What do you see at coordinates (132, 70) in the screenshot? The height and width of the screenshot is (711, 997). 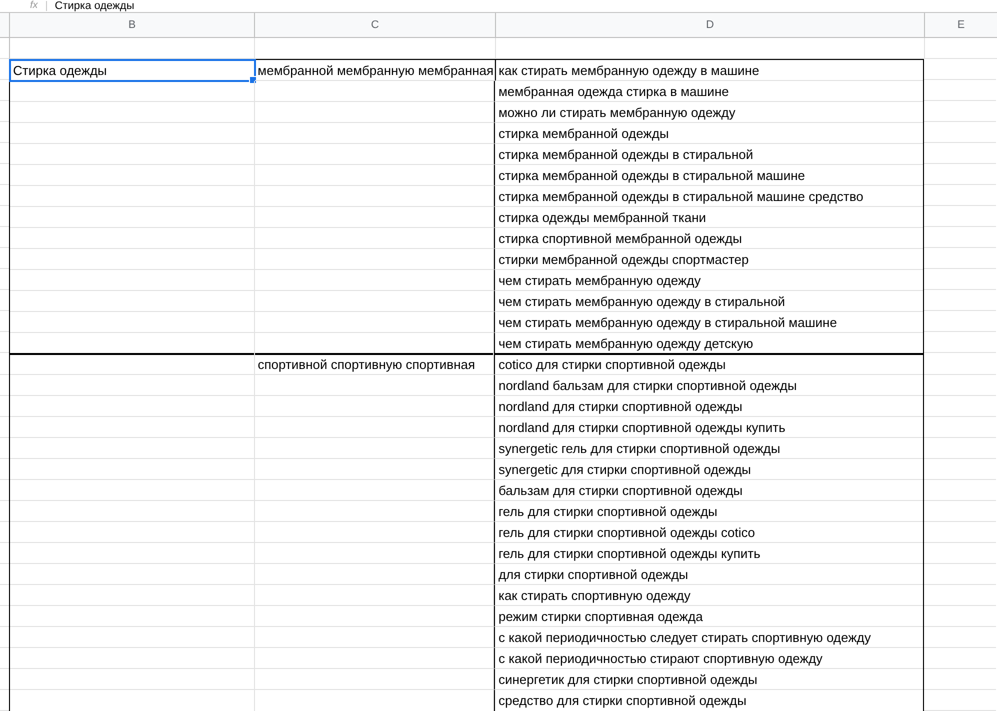 I see `table-cell: Стирка одежды` at bounding box center [132, 70].